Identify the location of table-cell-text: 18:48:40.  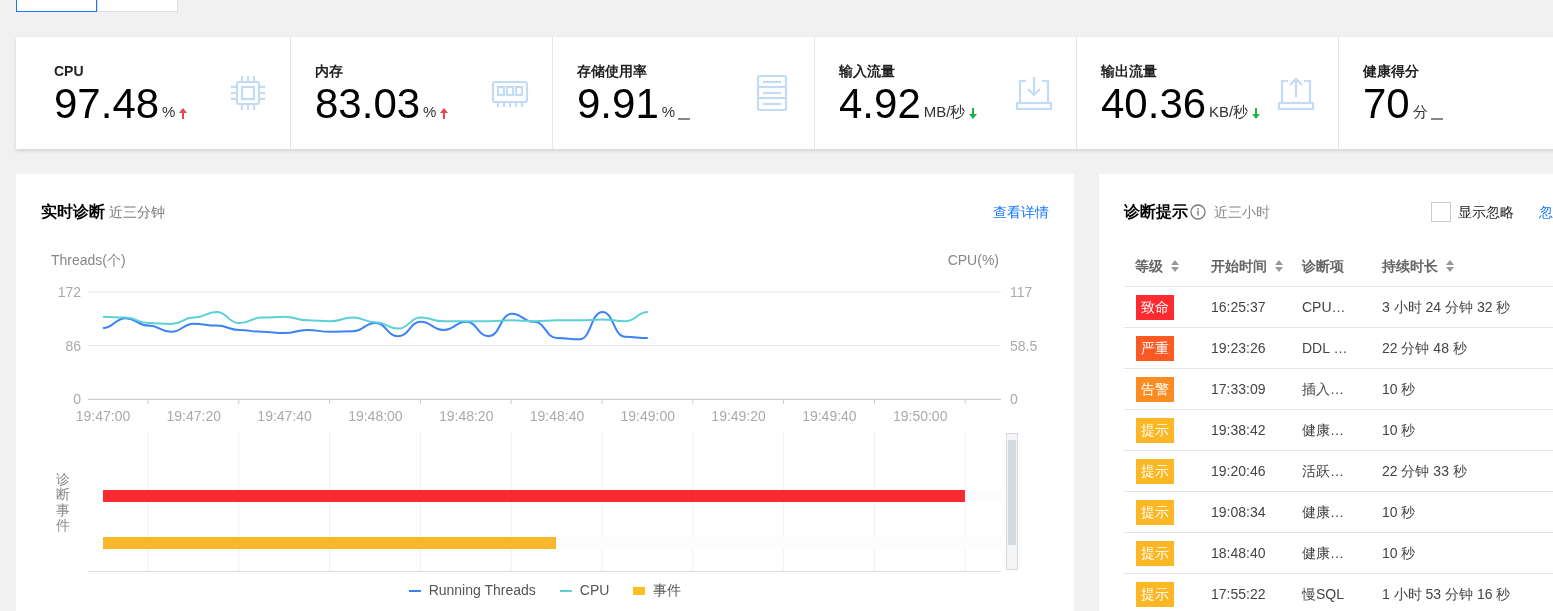
(1238, 553).